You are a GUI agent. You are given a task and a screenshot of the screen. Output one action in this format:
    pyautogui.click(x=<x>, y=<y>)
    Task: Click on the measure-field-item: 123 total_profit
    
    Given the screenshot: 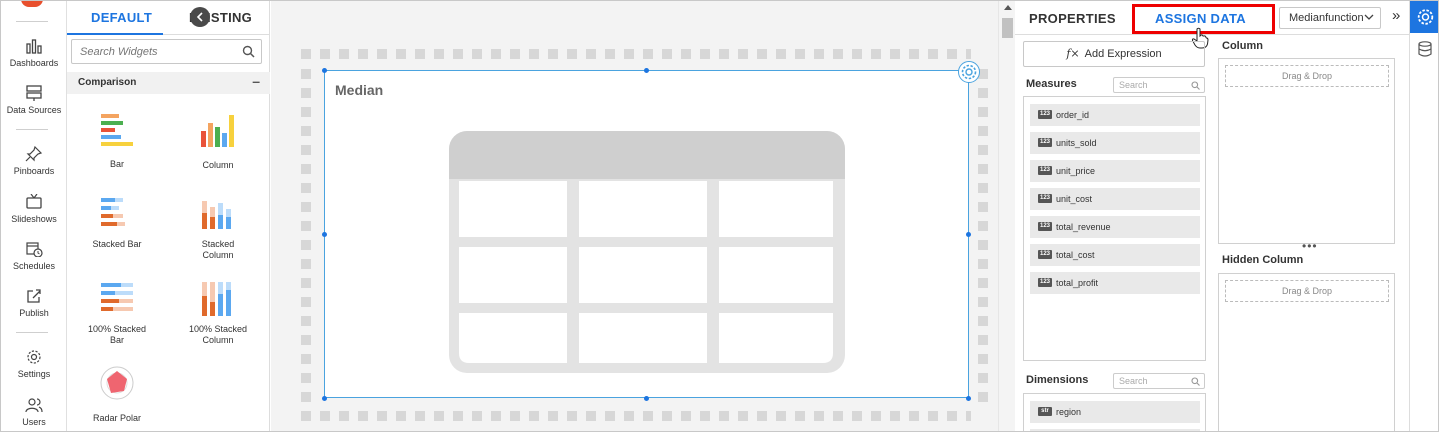 What is the action you would take?
    pyautogui.click(x=1115, y=283)
    